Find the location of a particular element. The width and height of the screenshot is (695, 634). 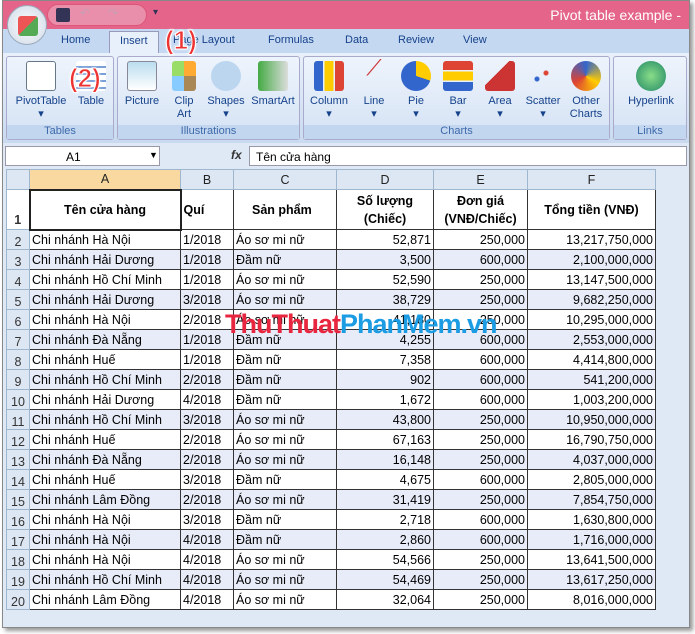

cell: 32,064 is located at coordinates (385, 599).